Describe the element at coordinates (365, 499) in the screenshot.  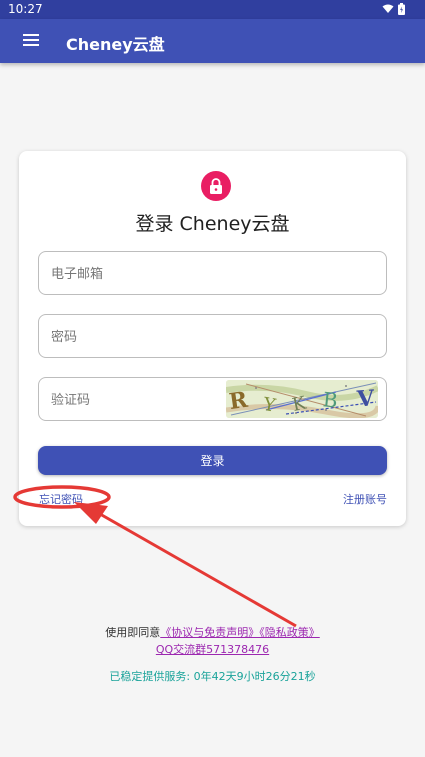
I see `register-link: 注册账号` at that location.